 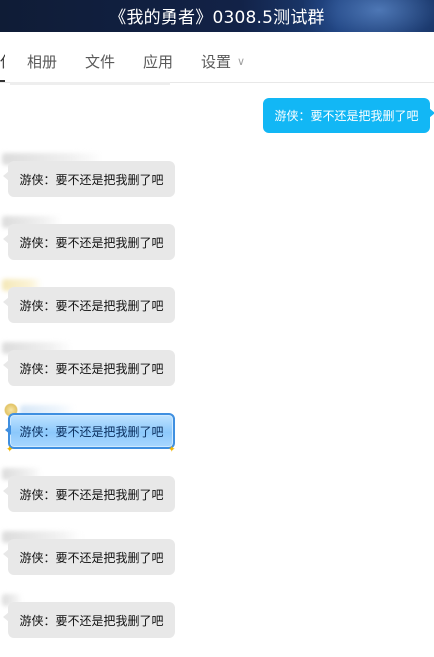 I want to click on previous-message-edge, so click(x=90, y=83).